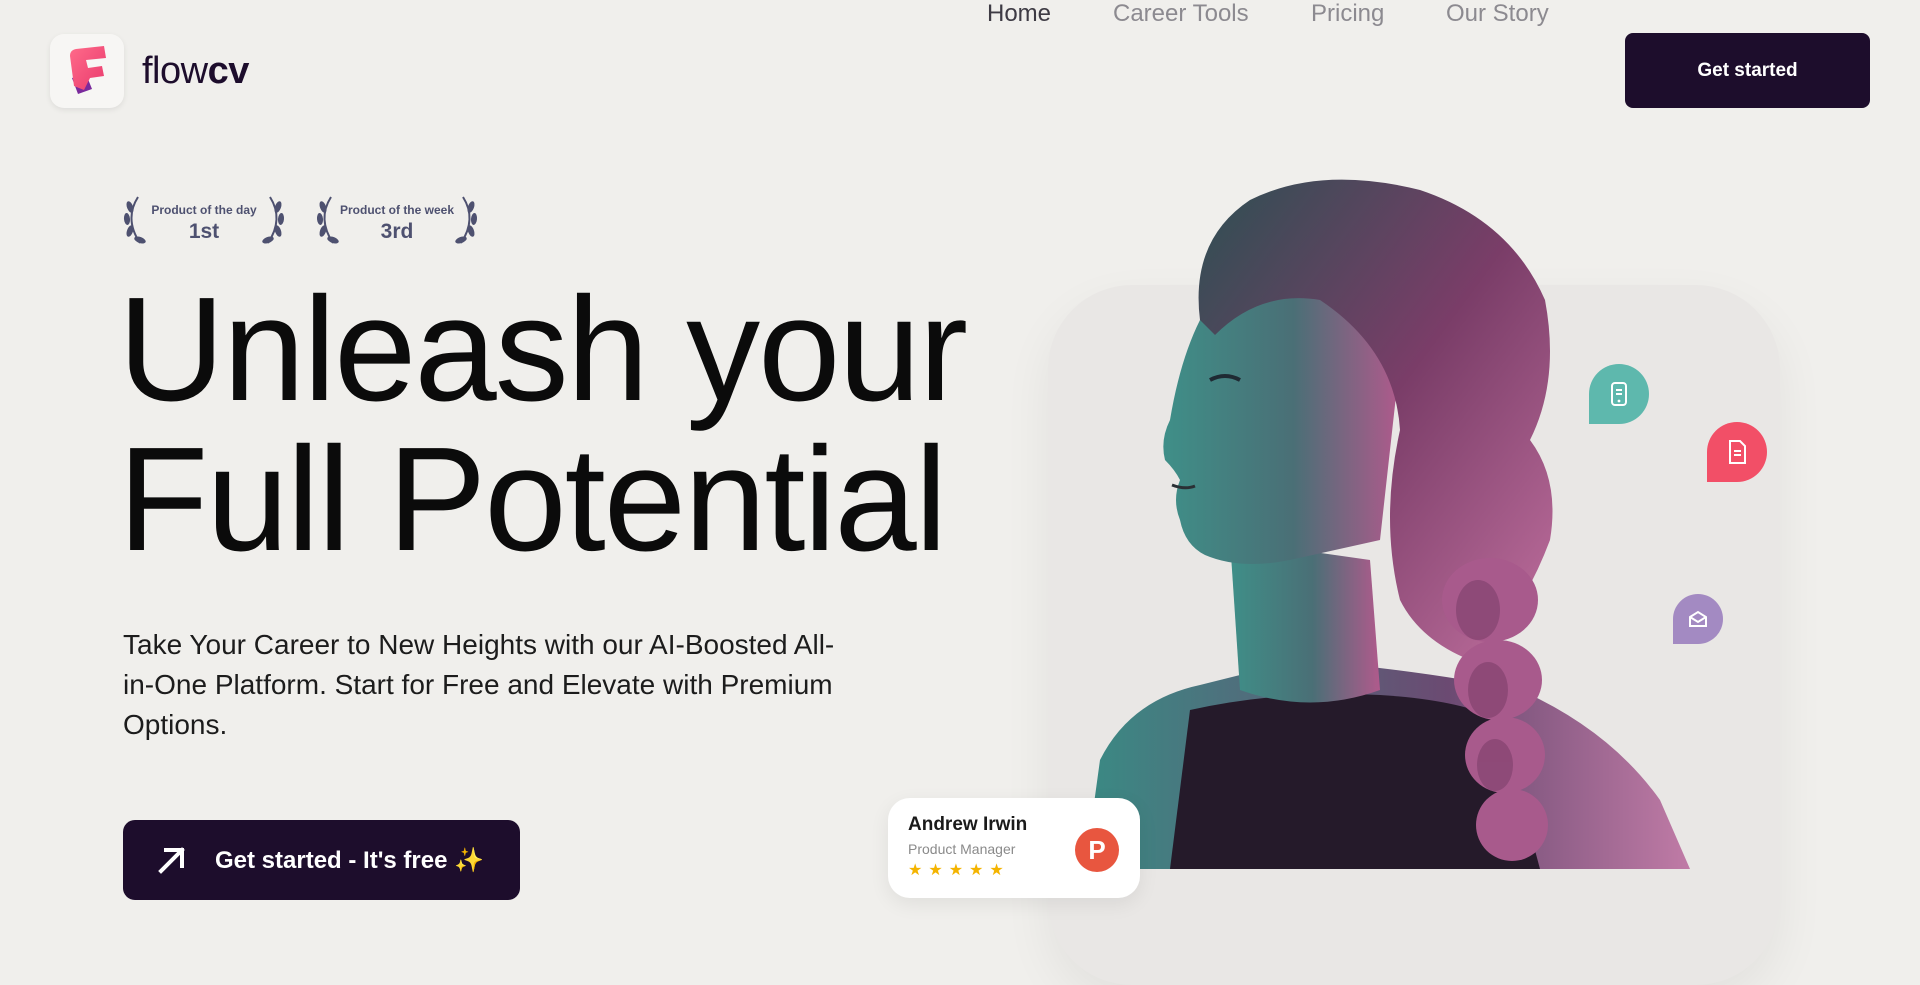  What do you see at coordinates (959, 870) in the screenshot?
I see `rating-stars: ★★★★★` at bounding box center [959, 870].